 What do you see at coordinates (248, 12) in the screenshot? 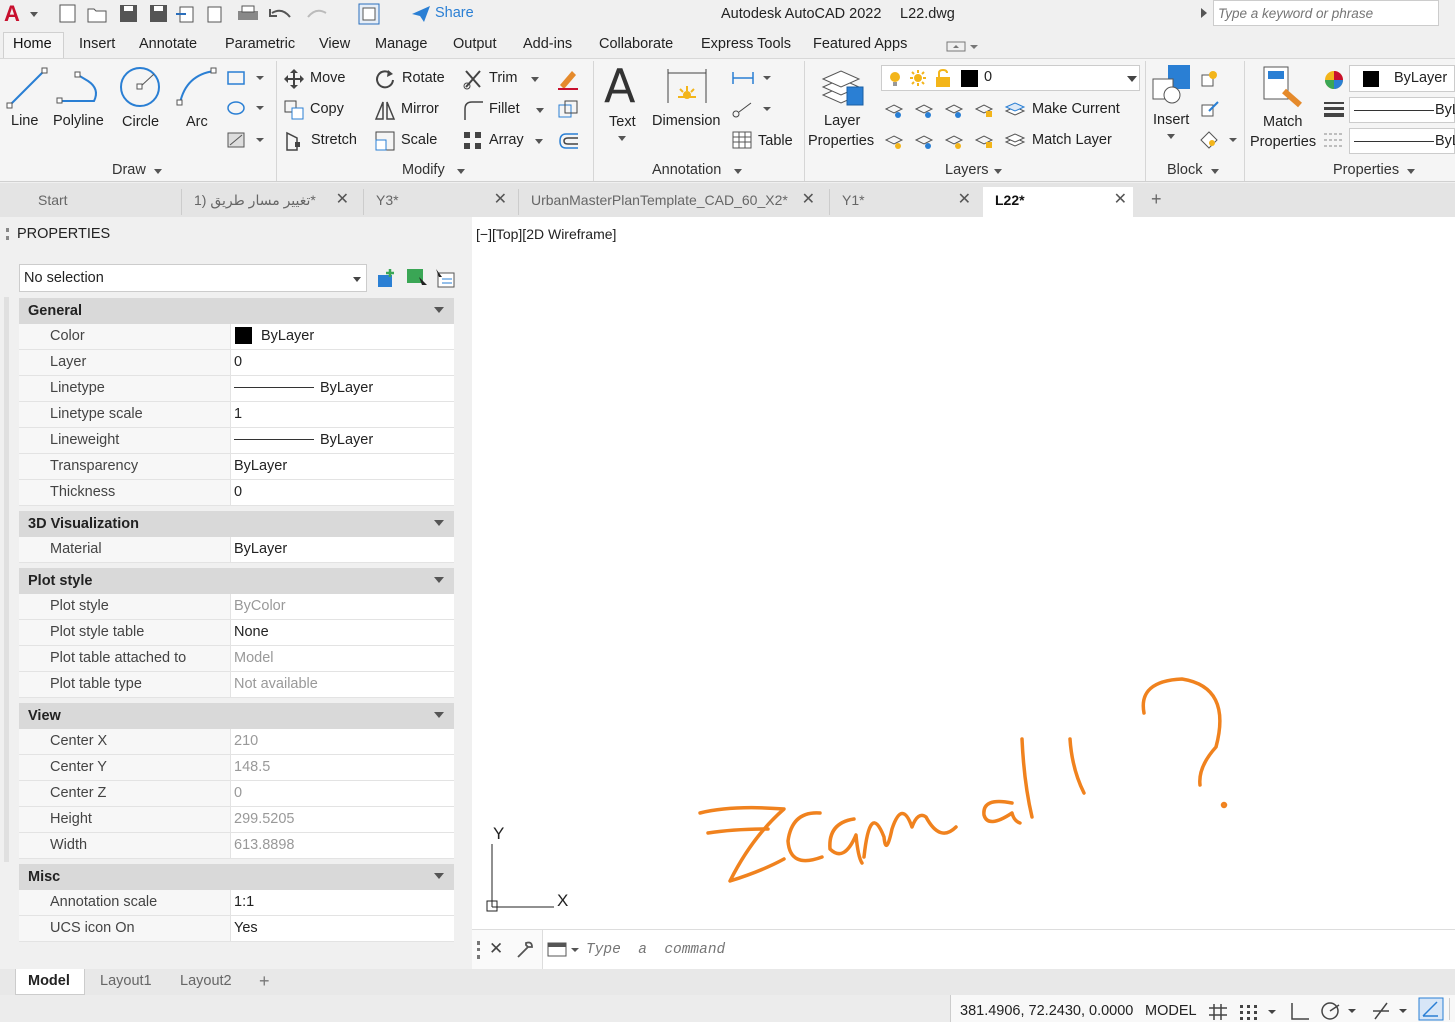
I see `print-icon` at bounding box center [248, 12].